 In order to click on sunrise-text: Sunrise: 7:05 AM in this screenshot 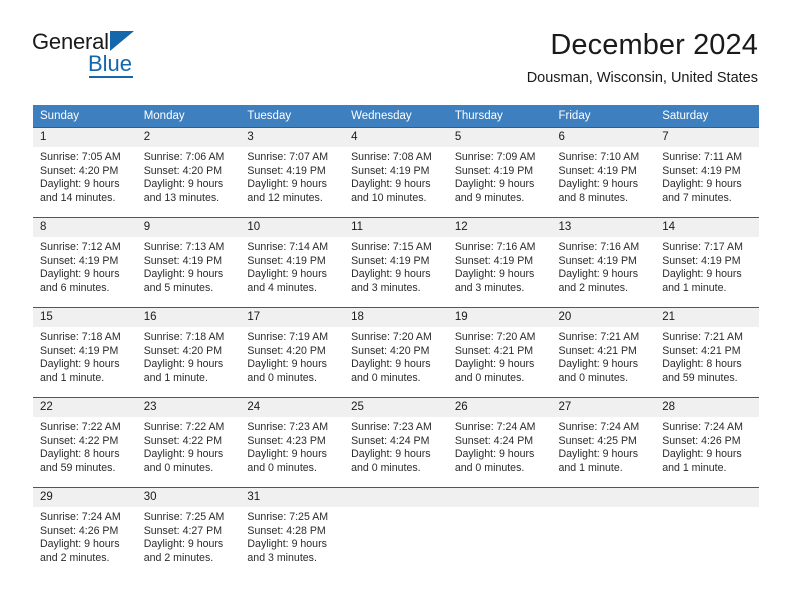, I will do `click(80, 157)`.